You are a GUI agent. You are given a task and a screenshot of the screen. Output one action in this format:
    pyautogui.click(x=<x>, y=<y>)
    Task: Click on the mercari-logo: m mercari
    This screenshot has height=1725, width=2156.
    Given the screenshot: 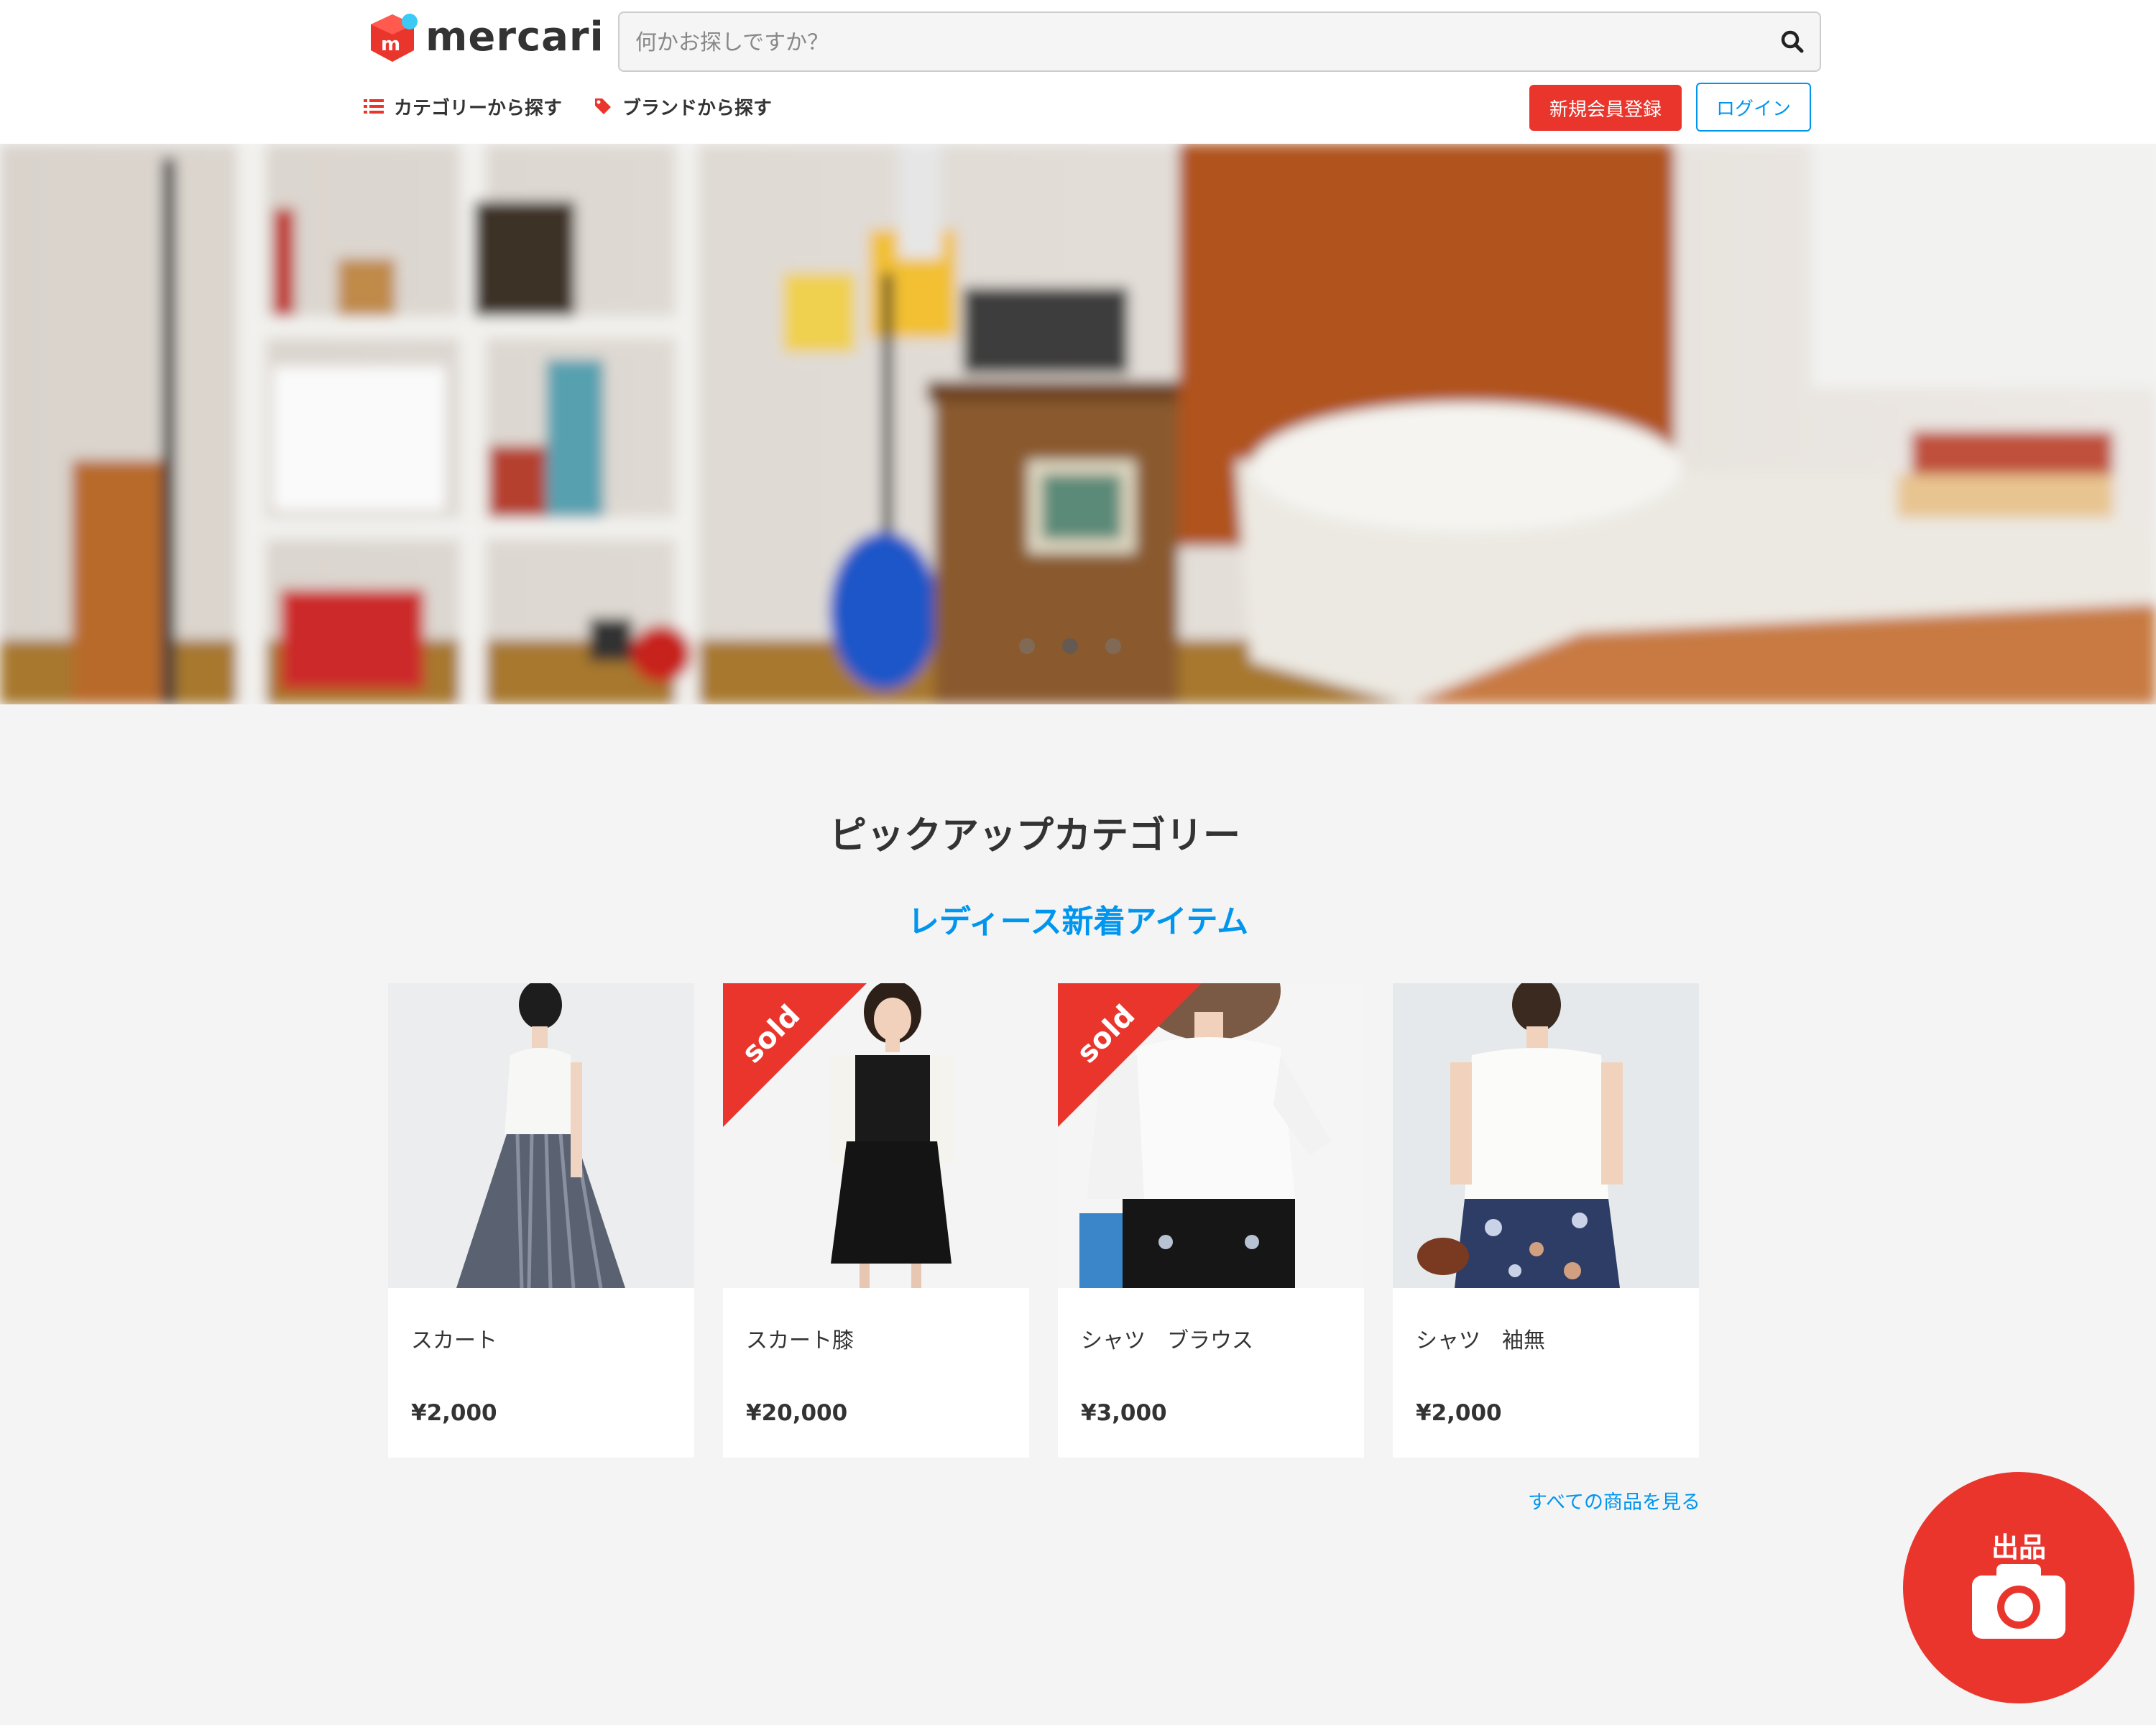 What is the action you would take?
    pyautogui.click(x=485, y=37)
    